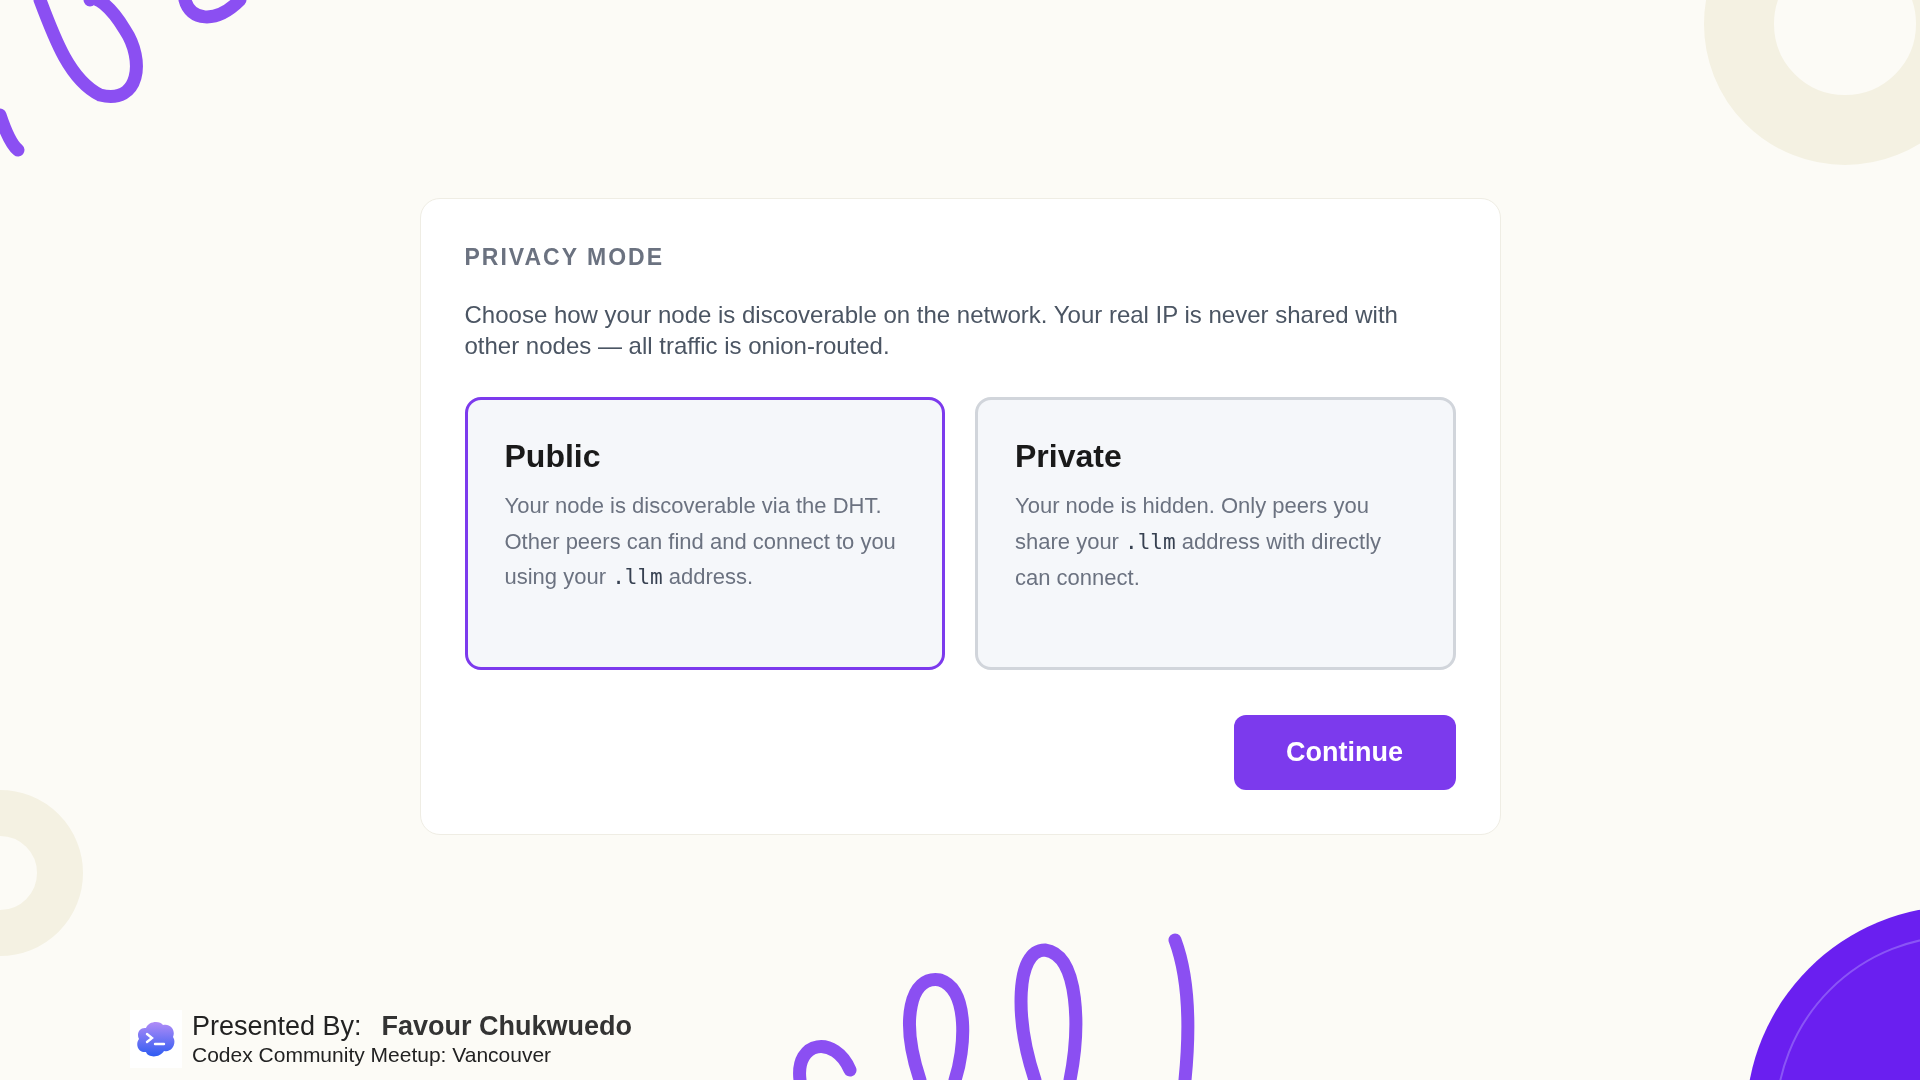 The image size is (1920, 1080). I want to click on intro-text: Choose how your node is discoverable on the network. Your real IP is never shared with other nodes — all traffic is onion-routed., so click(931, 330).